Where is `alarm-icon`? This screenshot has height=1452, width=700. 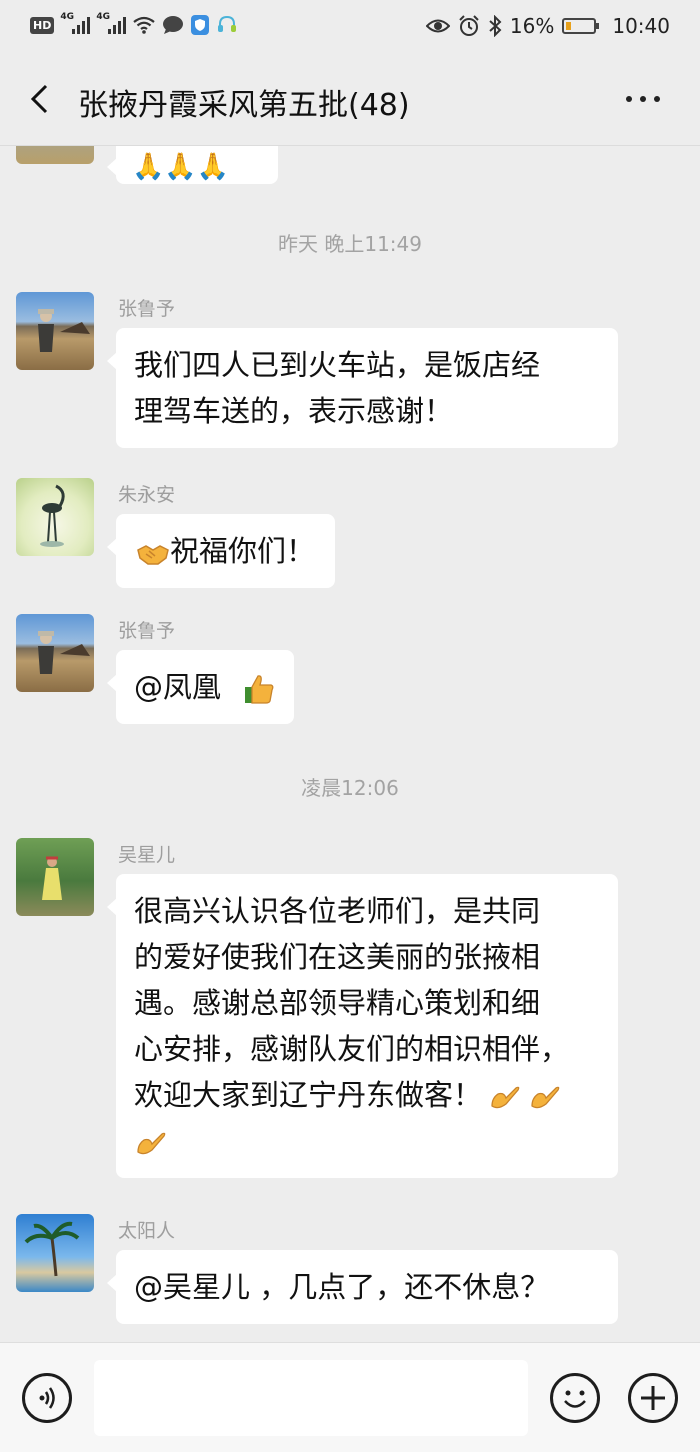 alarm-icon is located at coordinates (469, 25).